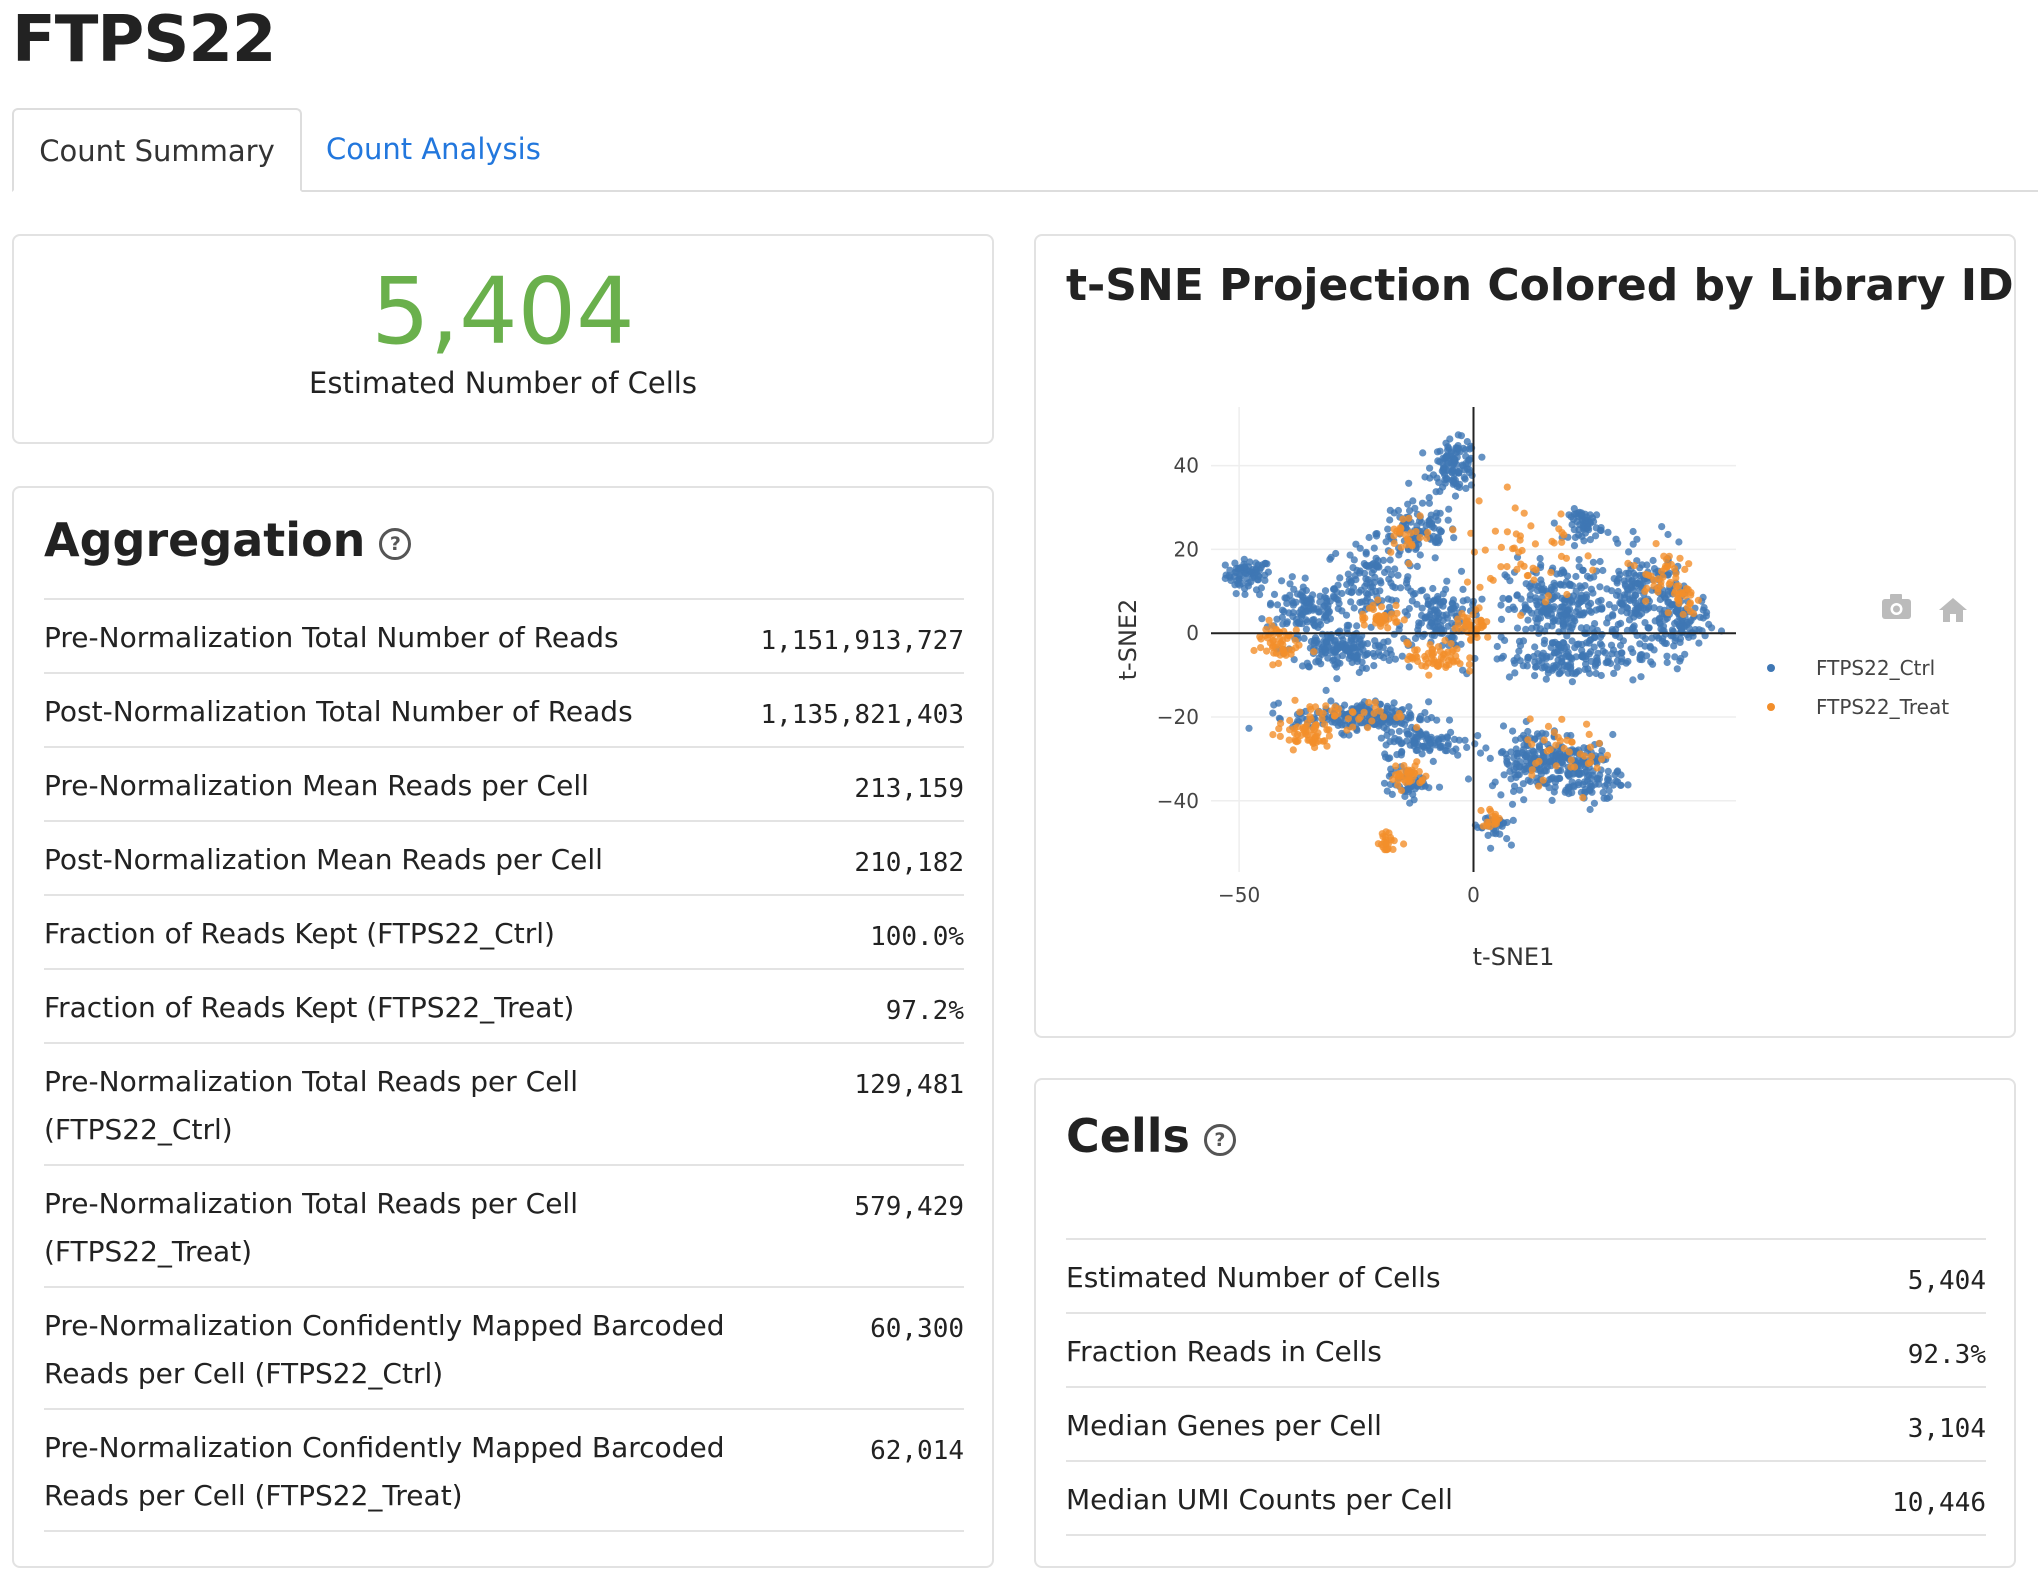 Image resolution: width=2038 pixels, height=1578 pixels. I want to click on camera-icon, so click(1896, 606).